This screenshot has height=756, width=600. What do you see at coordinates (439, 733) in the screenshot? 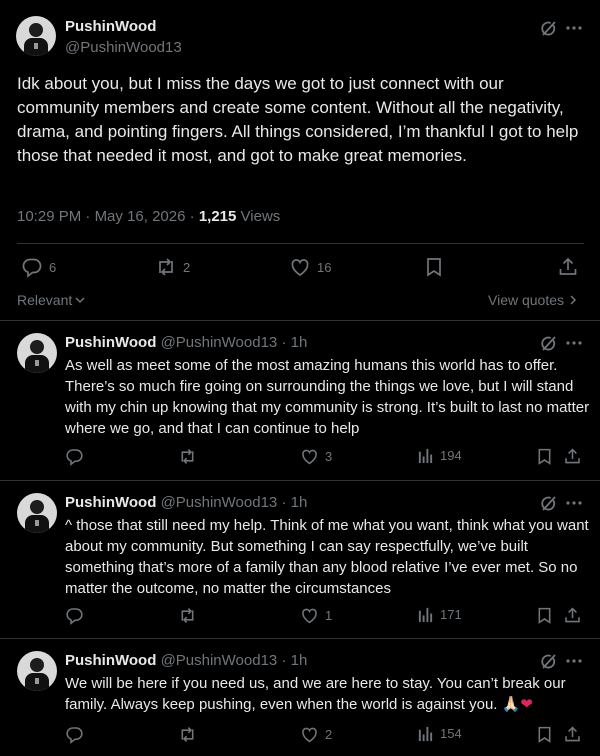
I see `views-button: 154` at bounding box center [439, 733].